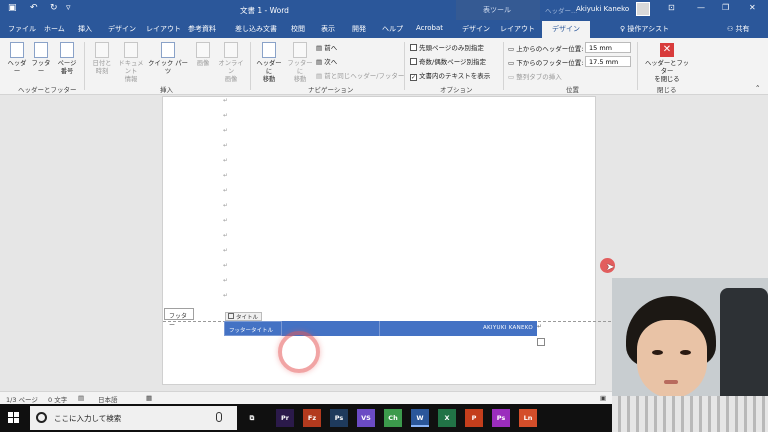 Image resolution: width=768 pixels, height=432 pixels. I want to click on quick-parts-button: クイック パーツ, so click(168, 59).